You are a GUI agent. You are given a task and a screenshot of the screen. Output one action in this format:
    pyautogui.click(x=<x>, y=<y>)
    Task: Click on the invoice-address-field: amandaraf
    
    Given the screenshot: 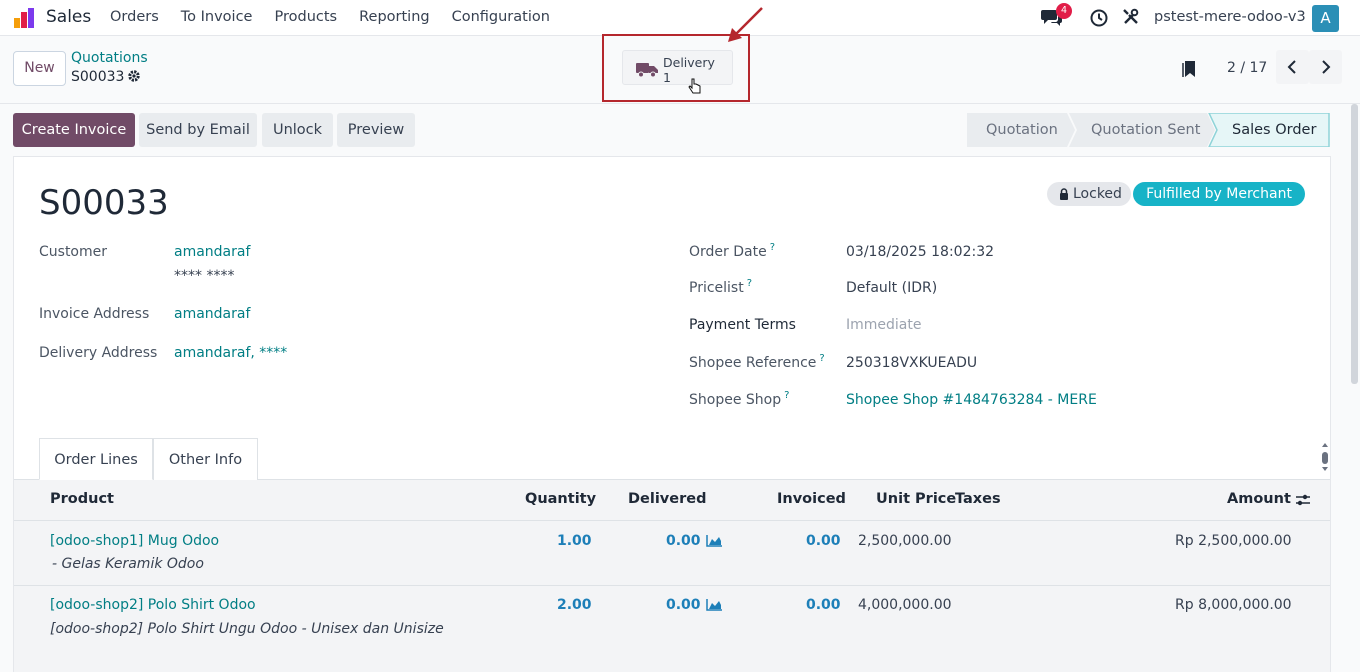 What is the action you would take?
    pyautogui.click(x=212, y=314)
    